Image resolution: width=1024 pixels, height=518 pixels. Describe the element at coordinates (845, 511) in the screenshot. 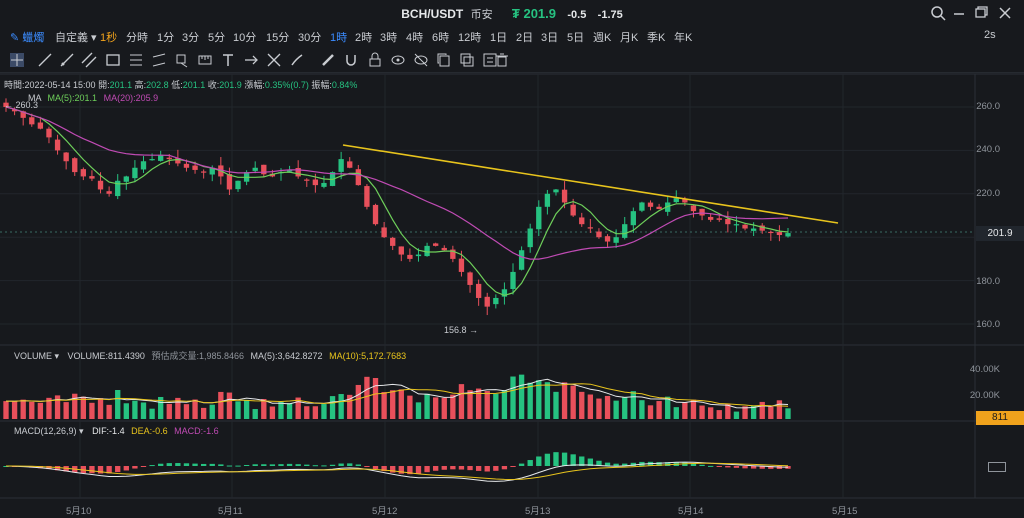

I see `date-label: 5月15` at that location.